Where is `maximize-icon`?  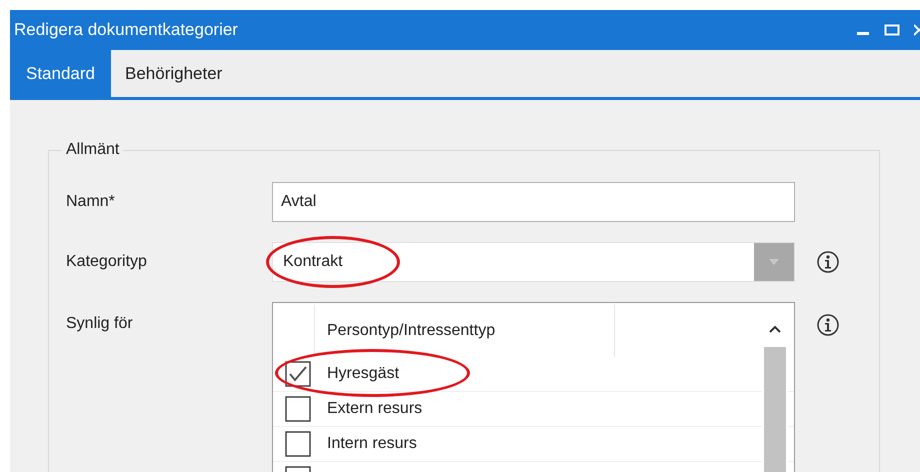 maximize-icon is located at coordinates (892, 30).